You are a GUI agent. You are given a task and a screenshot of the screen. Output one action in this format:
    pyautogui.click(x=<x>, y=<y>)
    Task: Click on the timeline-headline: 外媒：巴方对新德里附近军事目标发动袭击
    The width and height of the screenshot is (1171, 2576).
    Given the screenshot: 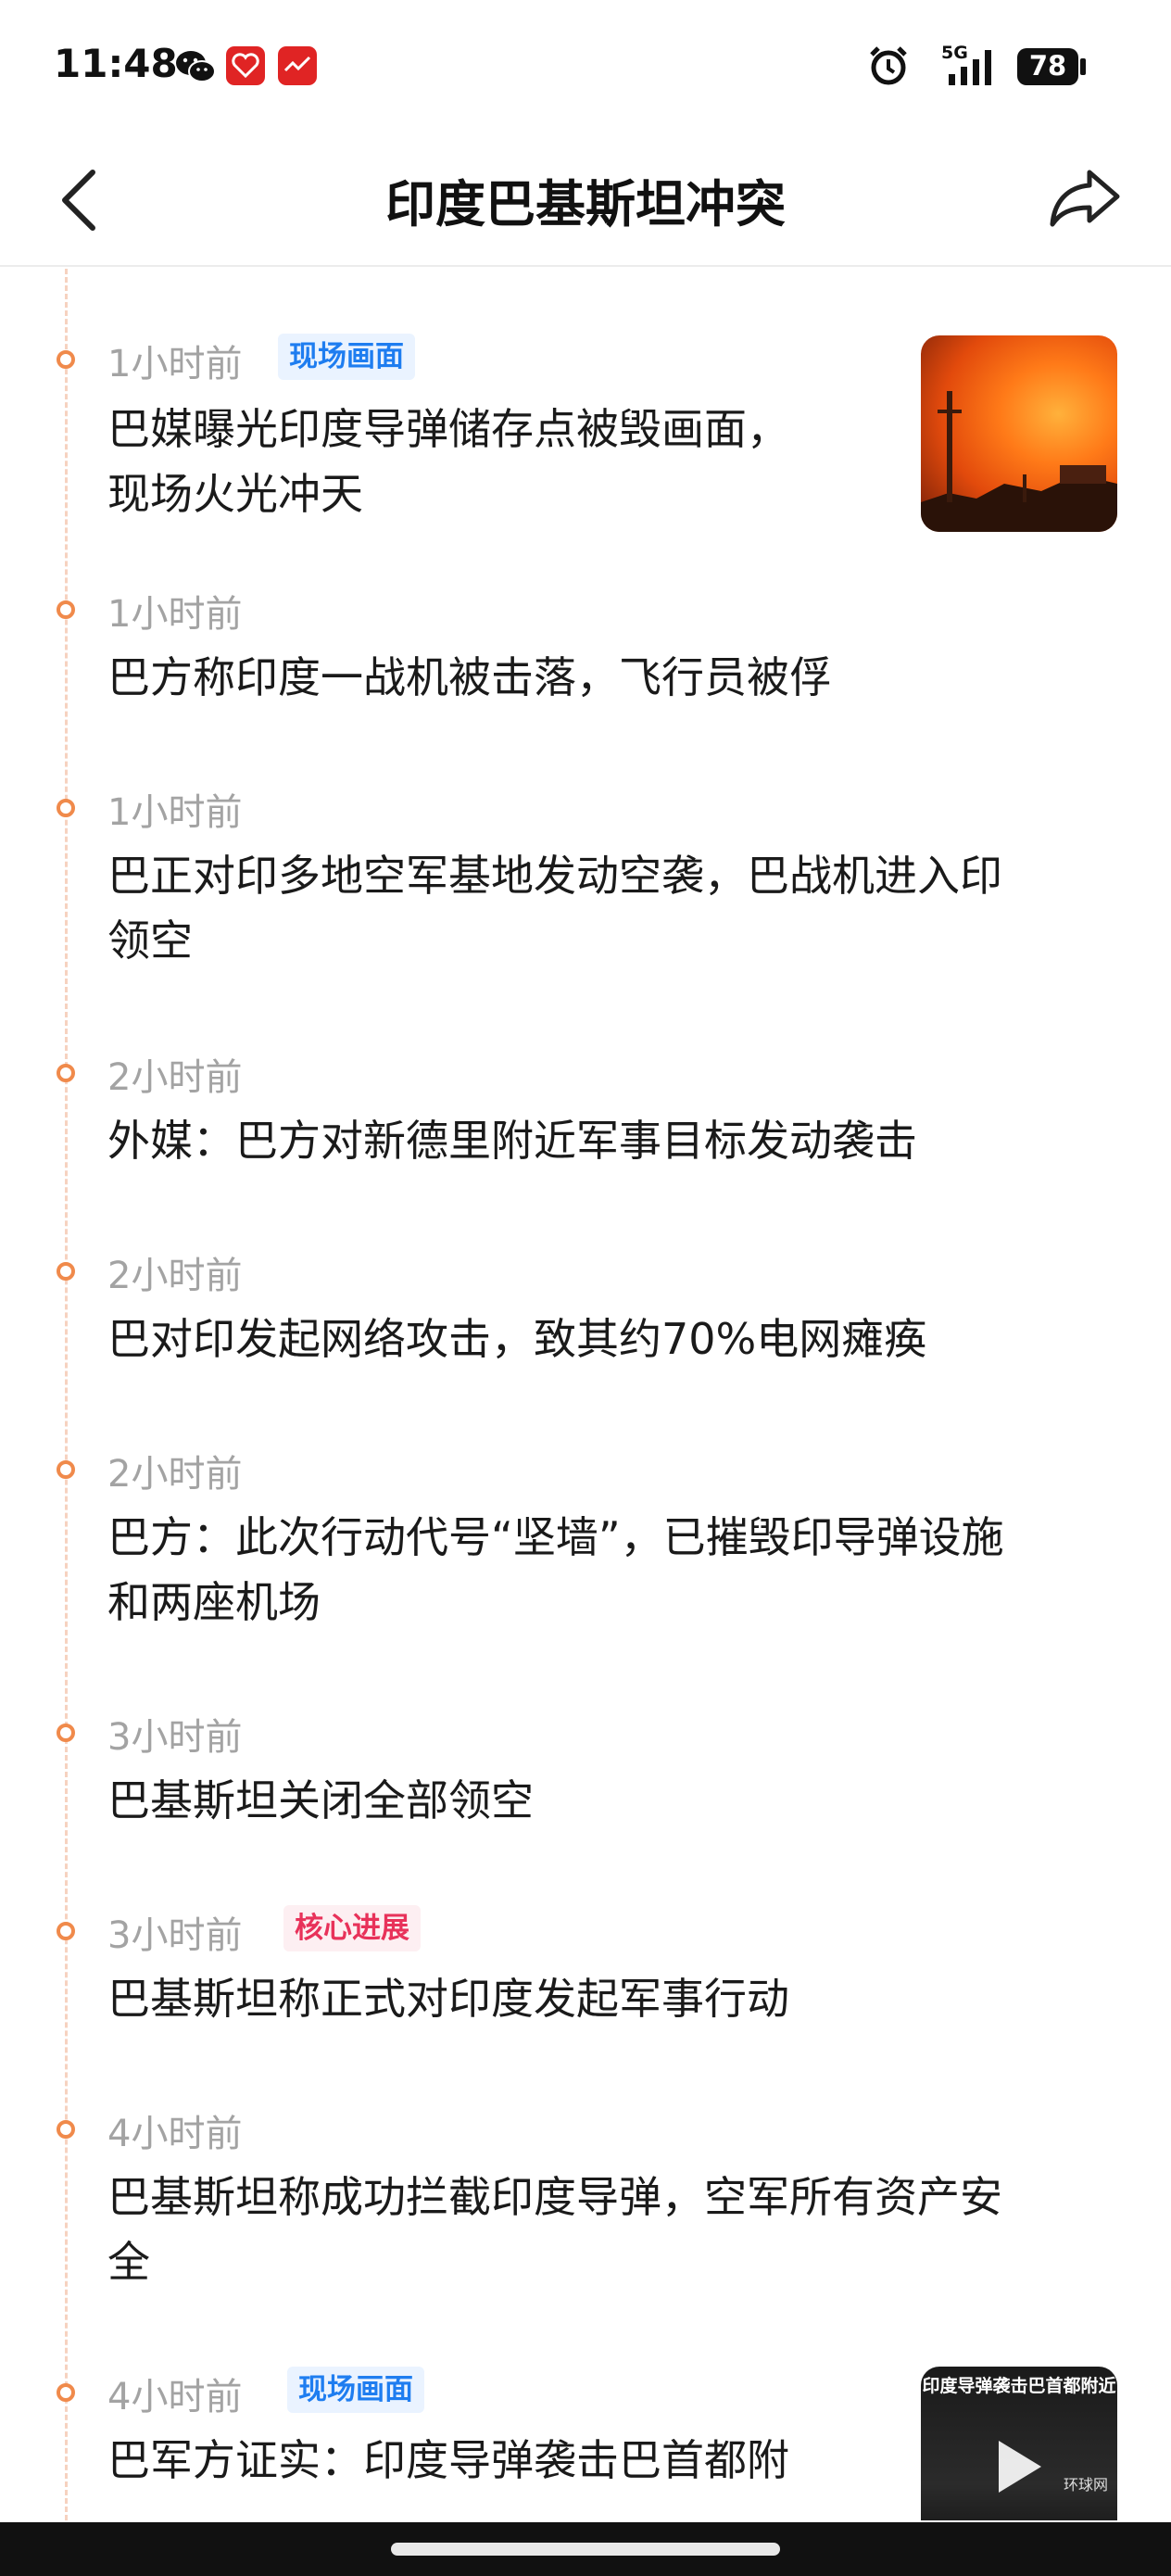 What is the action you would take?
    pyautogui.click(x=512, y=1141)
    